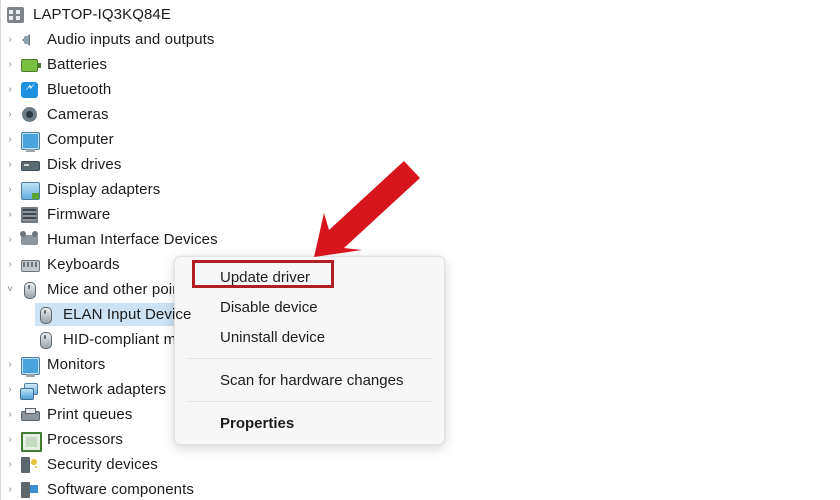  Describe the element at coordinates (30, 465) in the screenshot. I see `security-key-icon` at that location.